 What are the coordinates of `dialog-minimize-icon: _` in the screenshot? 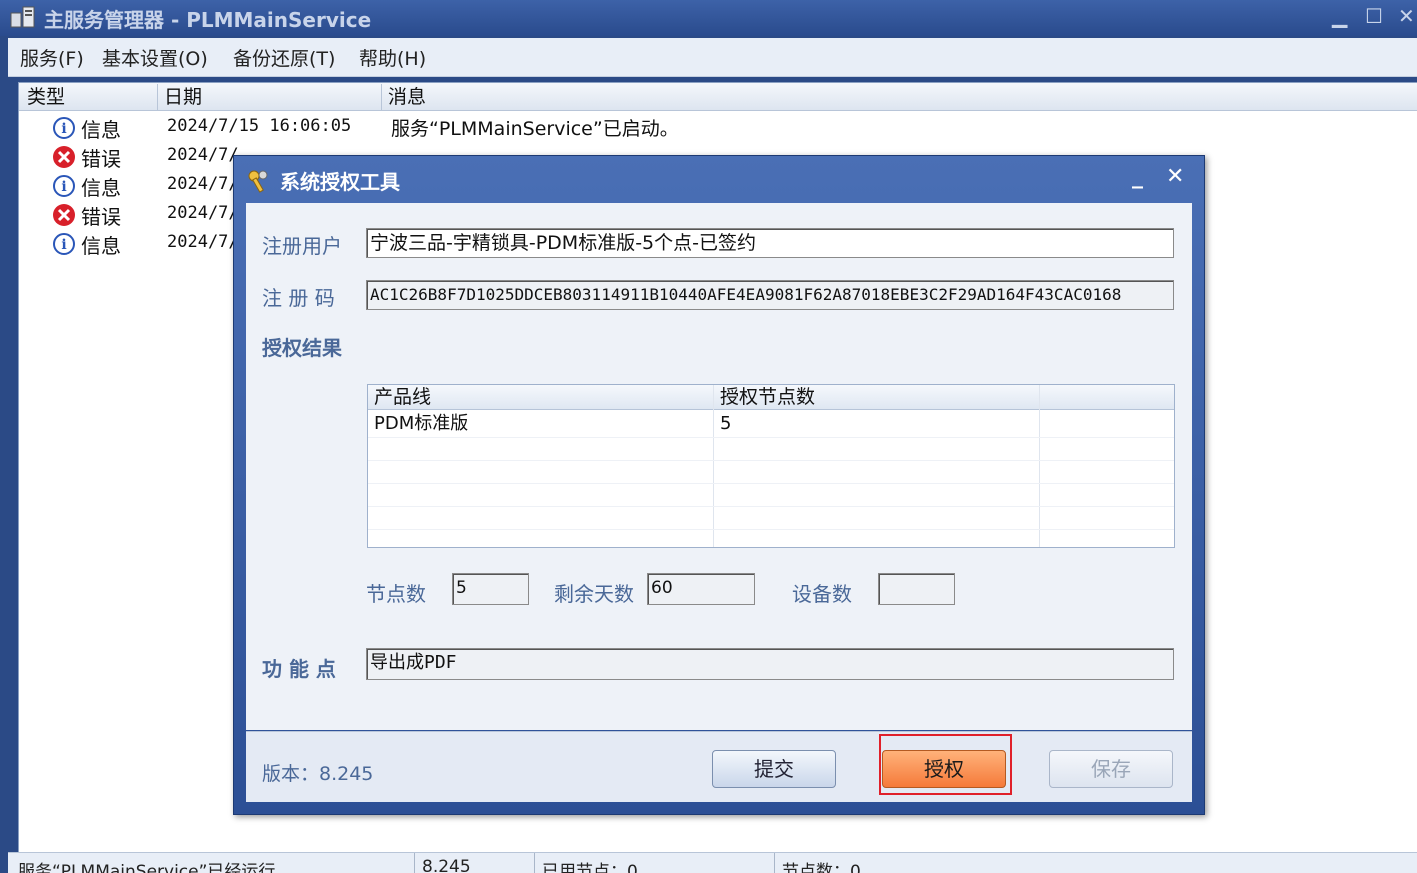 It's located at (1137, 176).